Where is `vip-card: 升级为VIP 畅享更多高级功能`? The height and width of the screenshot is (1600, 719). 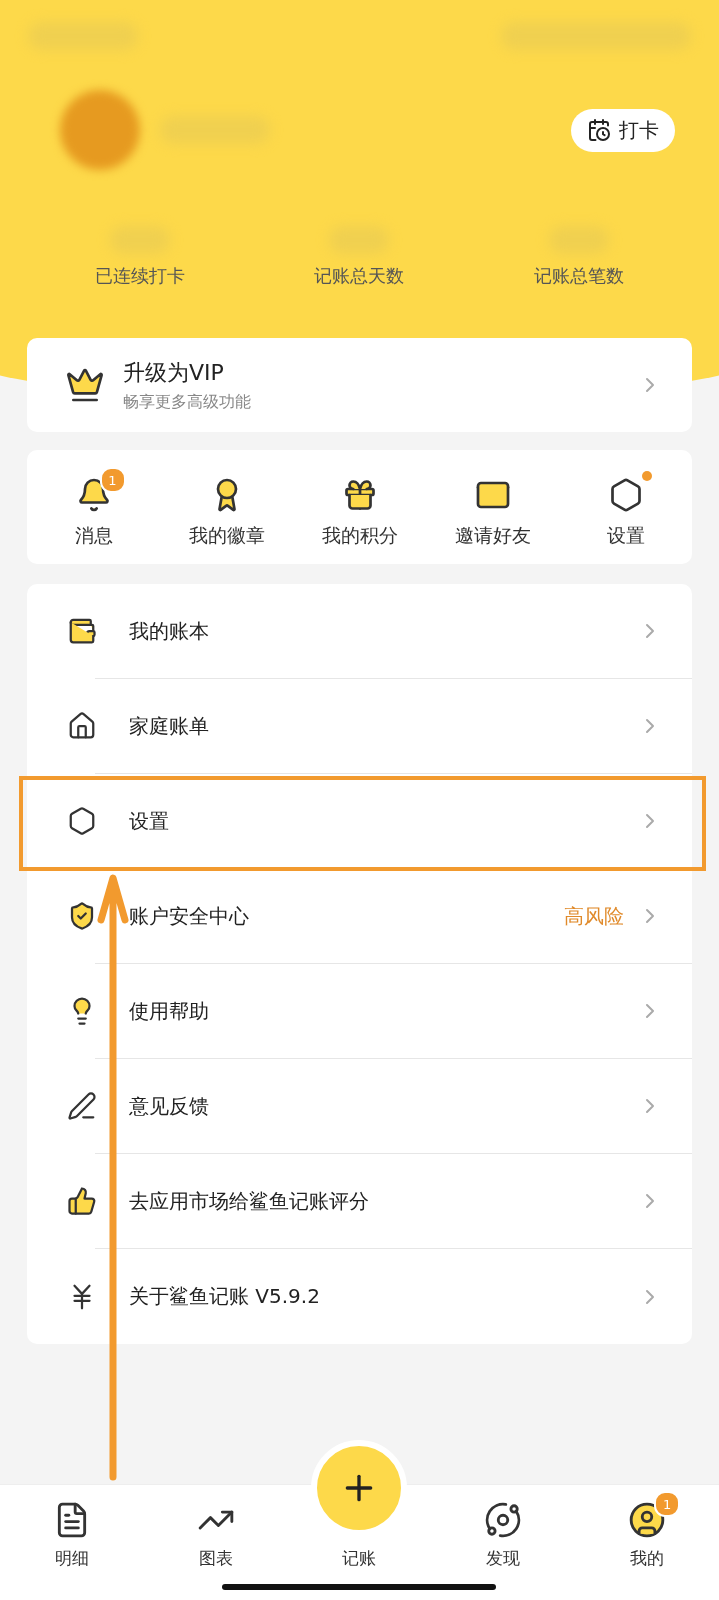
vip-card: 升级为VIP 畅享更多高级功能 is located at coordinates (359, 385).